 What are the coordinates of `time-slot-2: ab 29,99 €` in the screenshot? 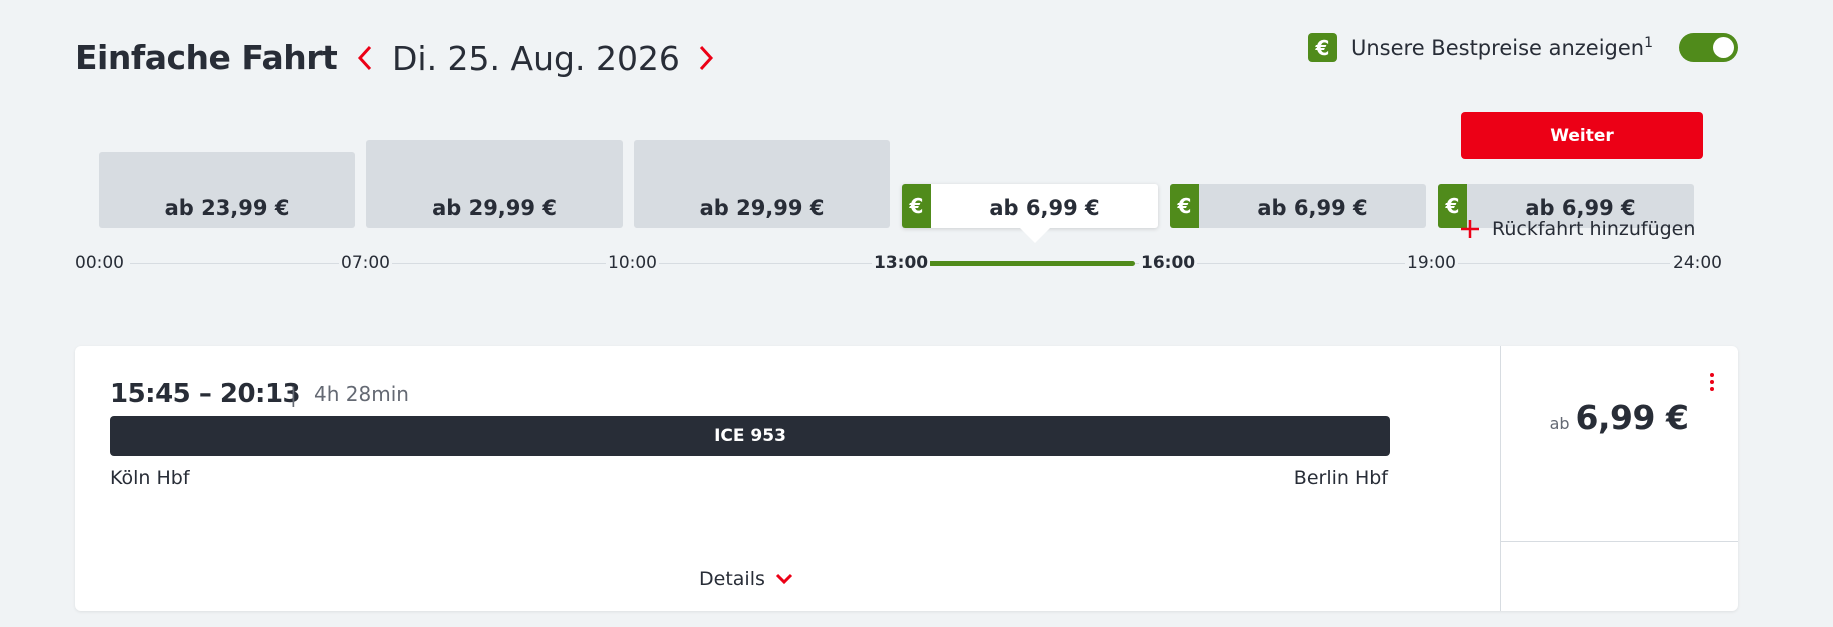 It's located at (762, 184).